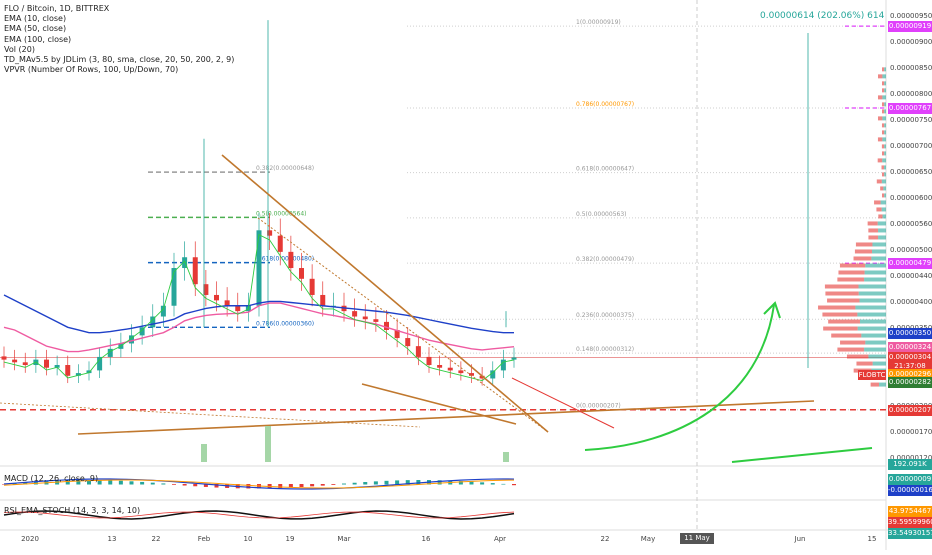 The image size is (932, 555). Describe the element at coordinates (822, 16) in the screenshot. I see `measure-label: 0.00000614 (202.06%) 614` at that location.